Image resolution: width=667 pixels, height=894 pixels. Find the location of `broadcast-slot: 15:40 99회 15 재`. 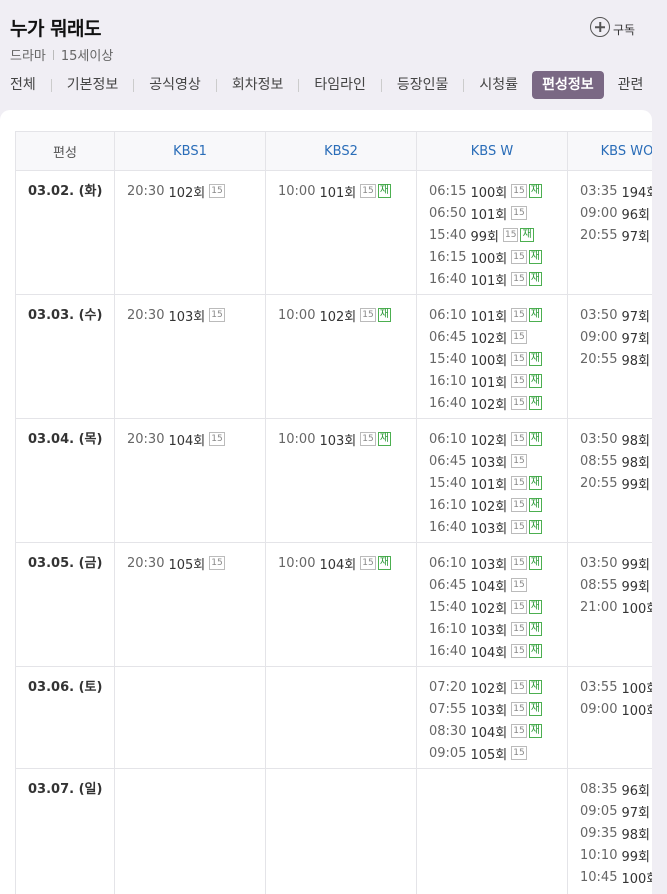

broadcast-slot: 15:40 99회 15 재 is located at coordinates (498, 235).